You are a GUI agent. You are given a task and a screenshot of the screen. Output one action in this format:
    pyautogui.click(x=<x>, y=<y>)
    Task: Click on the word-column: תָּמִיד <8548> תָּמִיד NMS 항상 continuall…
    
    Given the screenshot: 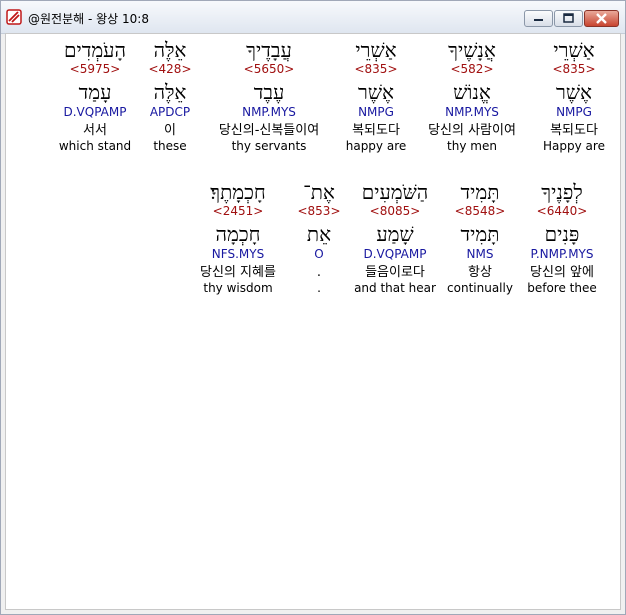 What is the action you would take?
    pyautogui.click(x=480, y=238)
    